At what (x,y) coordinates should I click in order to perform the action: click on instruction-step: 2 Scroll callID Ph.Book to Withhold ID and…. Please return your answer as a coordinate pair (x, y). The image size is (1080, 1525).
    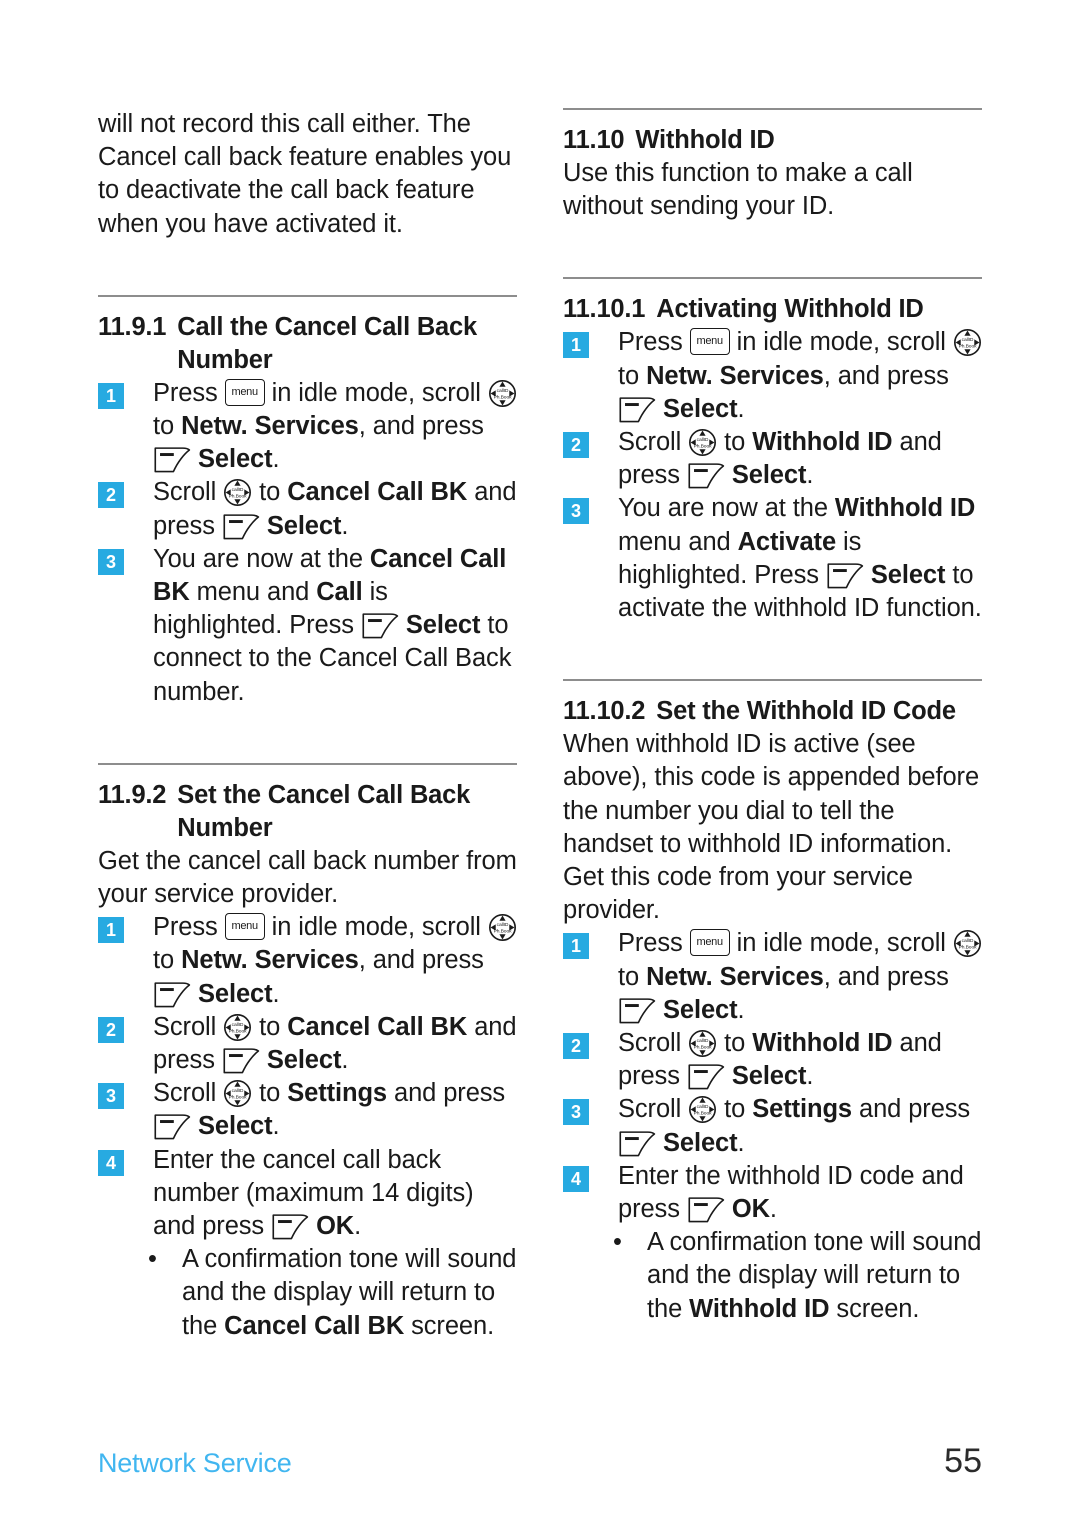
    Looking at the image, I should click on (772, 459).